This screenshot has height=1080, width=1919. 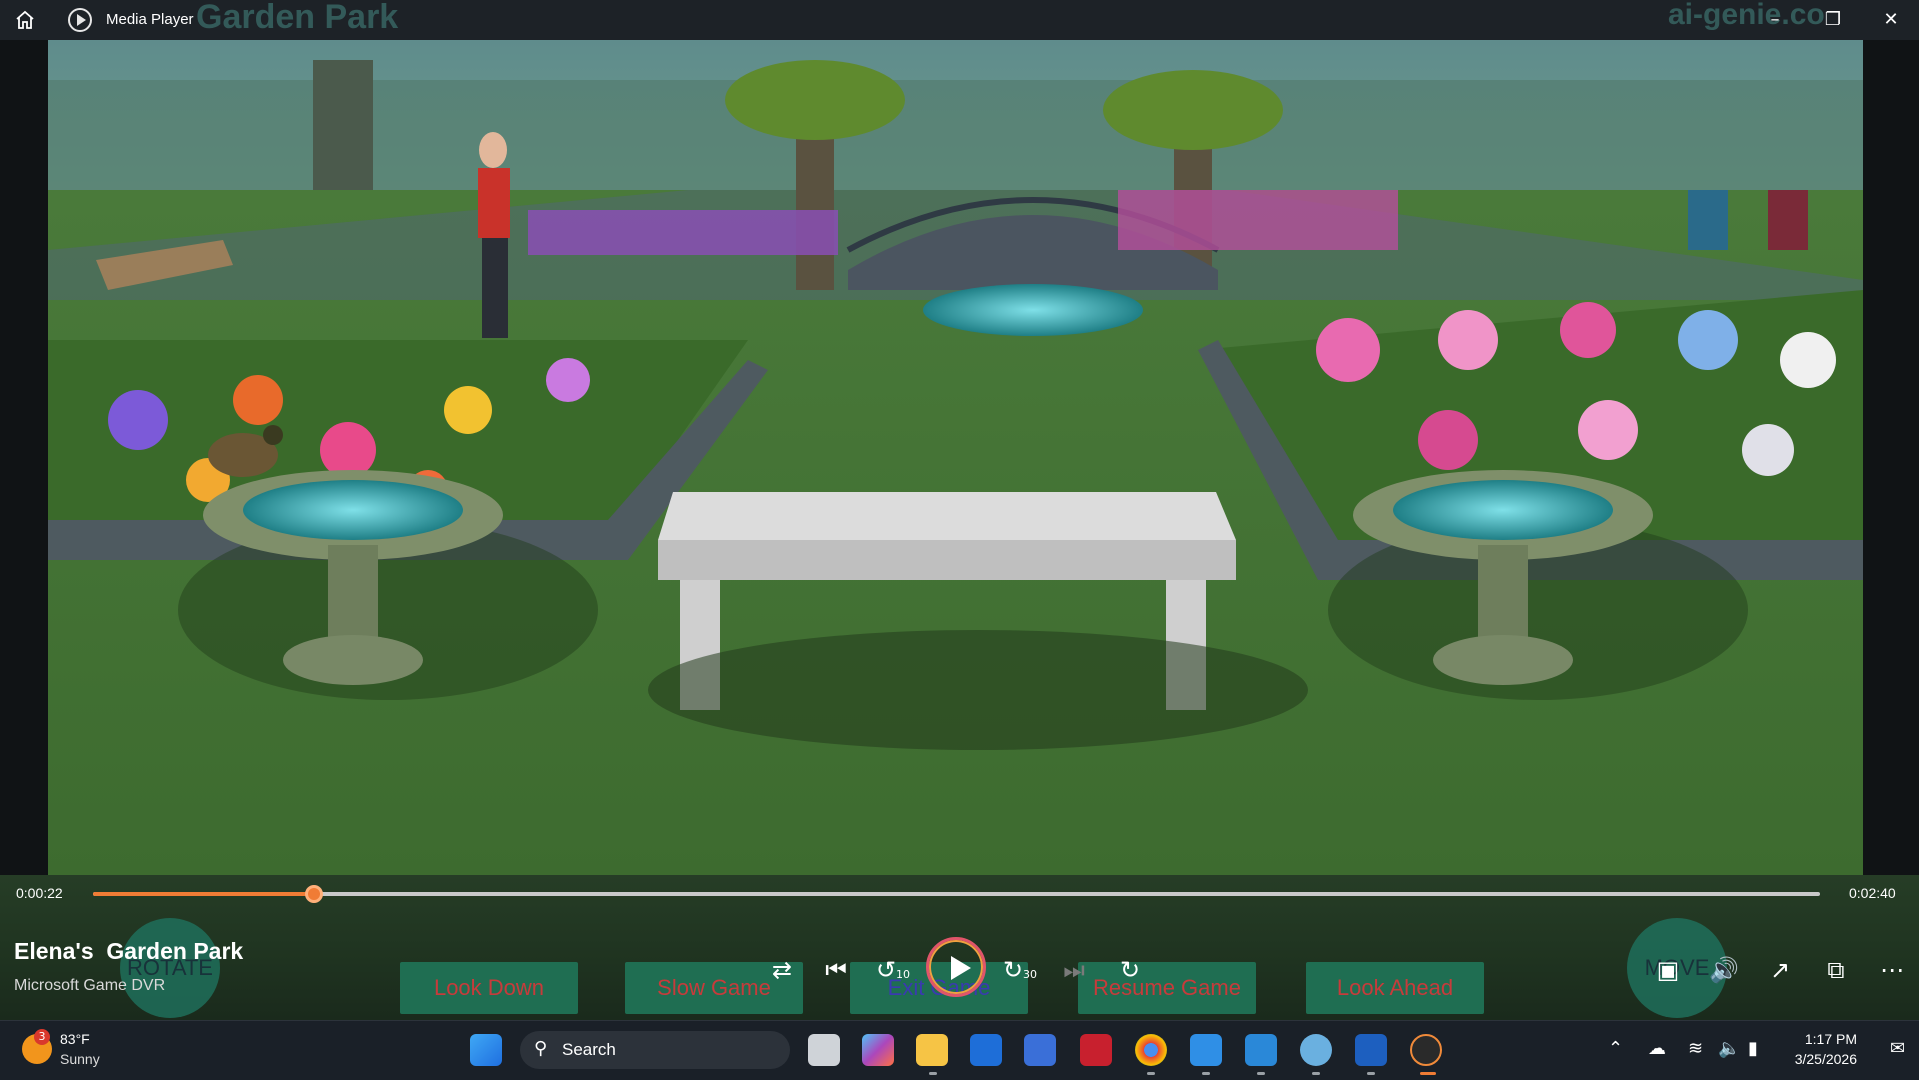 What do you see at coordinates (1130, 970) in the screenshot?
I see `repeat-icon: ↻` at bounding box center [1130, 970].